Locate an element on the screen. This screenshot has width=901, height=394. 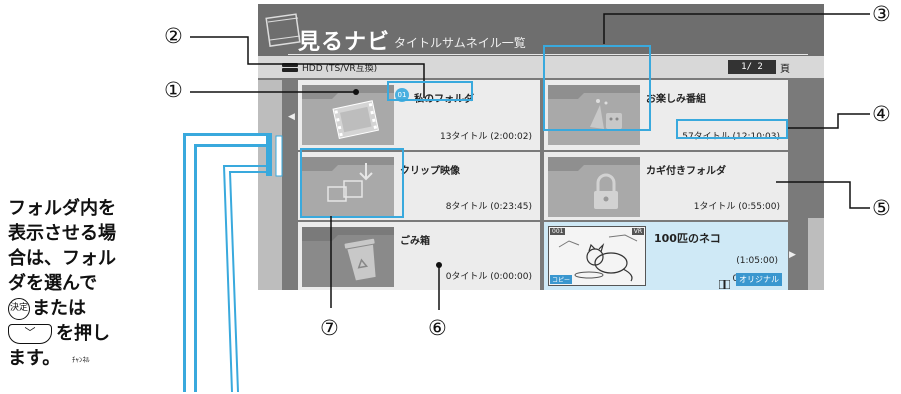
right-arrow-icon: ▶ is located at coordinates (792, 255).